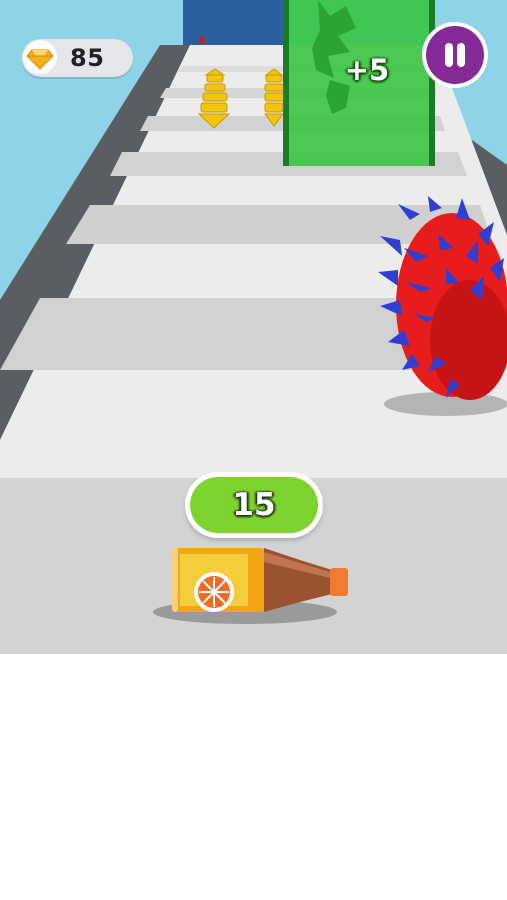 The height and width of the screenshot is (900, 507). I want to click on gem-counter: 85, so click(77, 58).